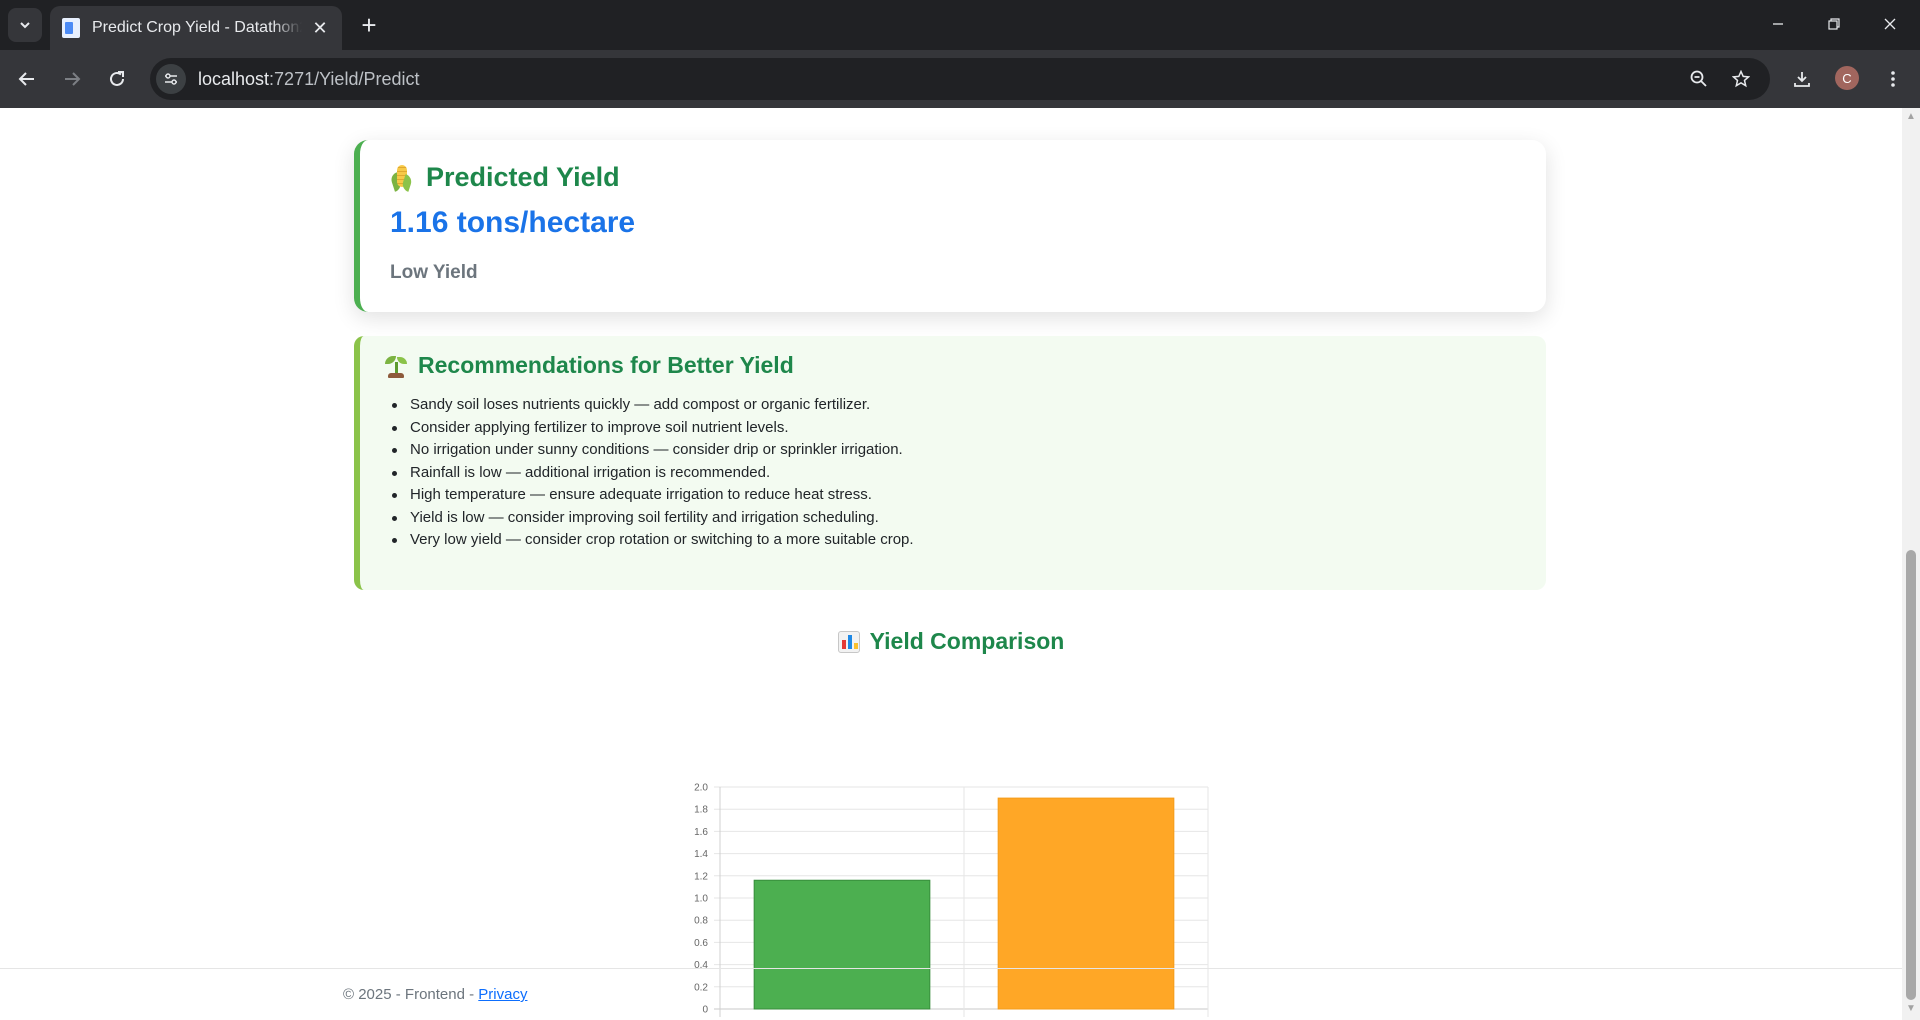  I want to click on scrollbar-thumb, so click(1911, 775).